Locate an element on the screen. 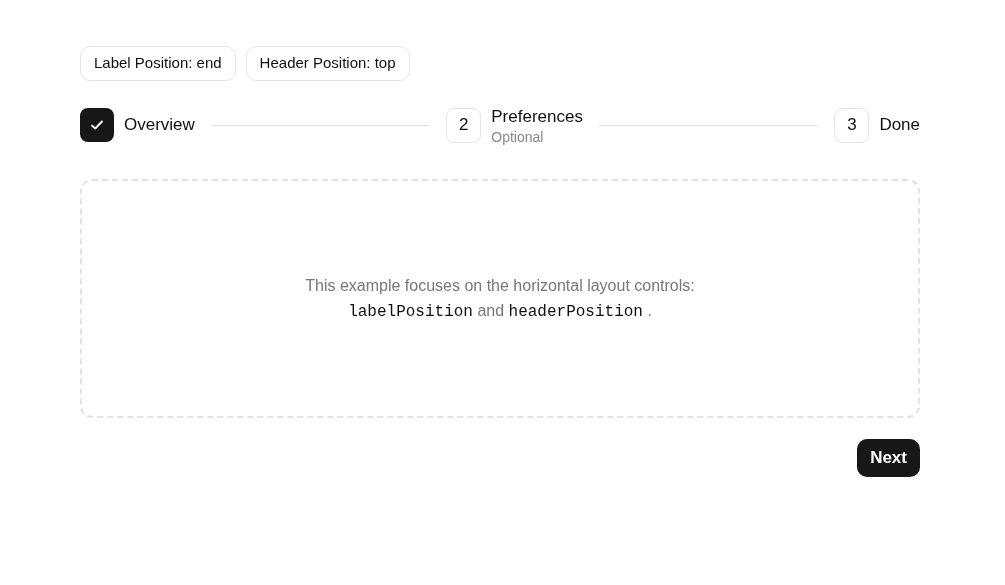  step-number: 3 is located at coordinates (852, 125).